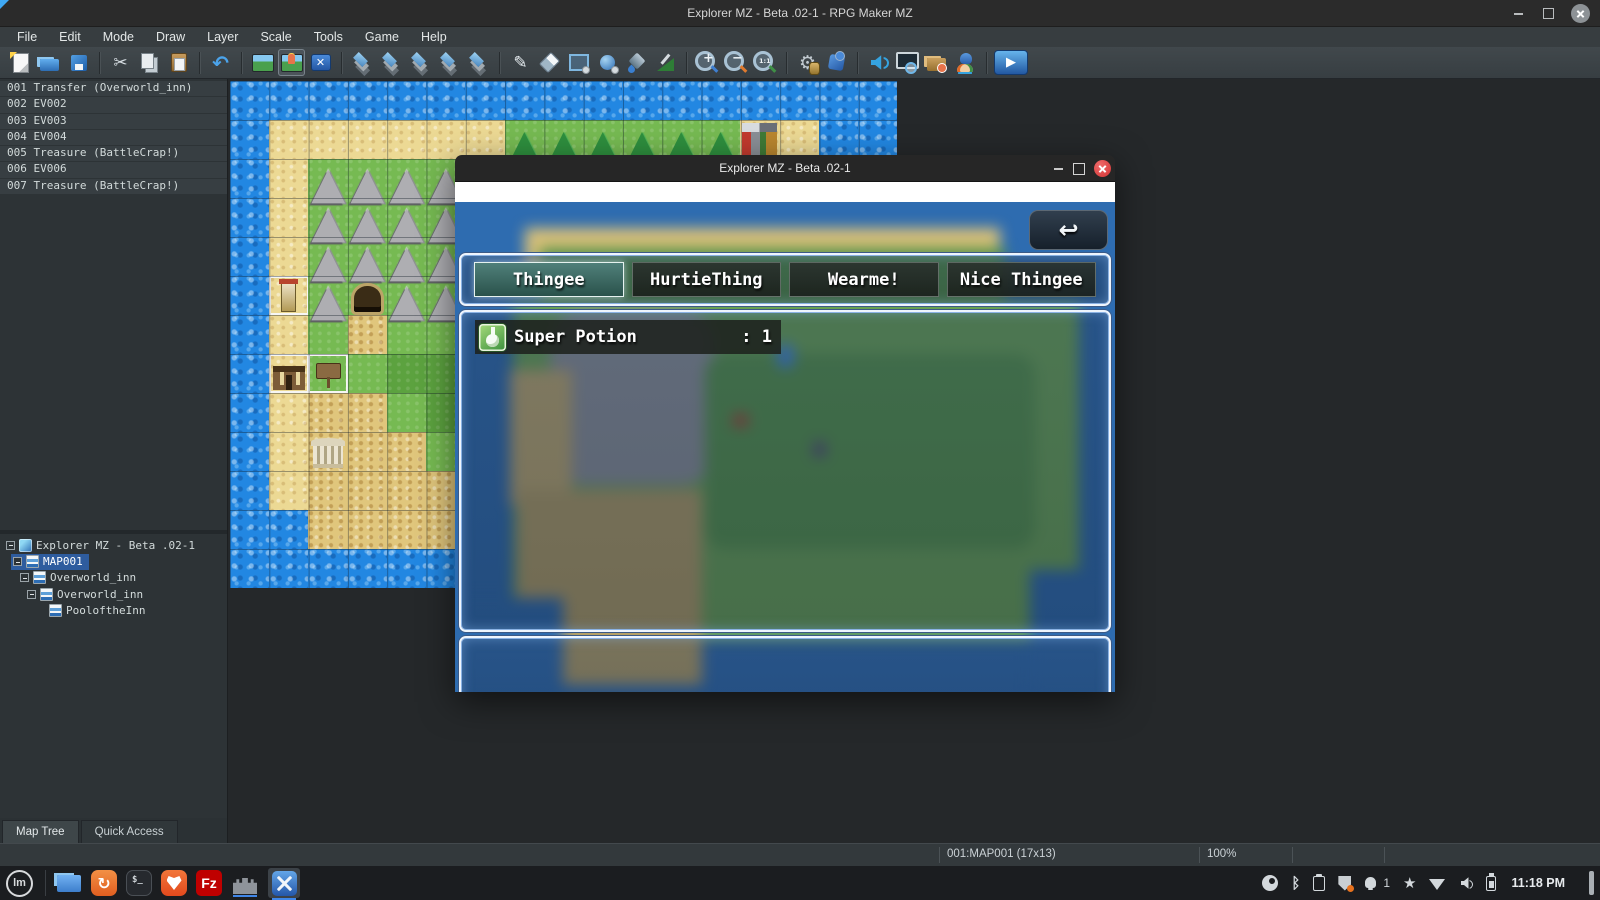 This screenshot has width=1600, height=900. What do you see at coordinates (1491, 882) in the screenshot?
I see `battery-tray-icon` at bounding box center [1491, 882].